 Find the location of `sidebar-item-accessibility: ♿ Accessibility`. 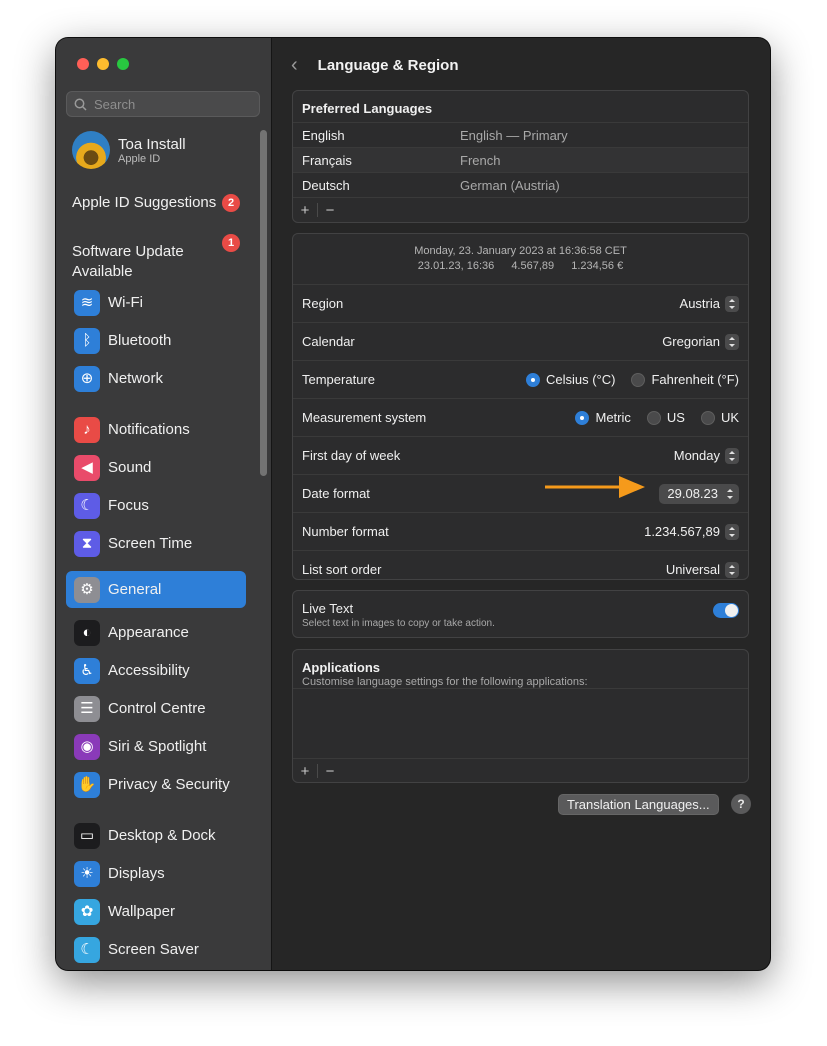

sidebar-item-accessibility: ♿ Accessibility is located at coordinates (156, 670).